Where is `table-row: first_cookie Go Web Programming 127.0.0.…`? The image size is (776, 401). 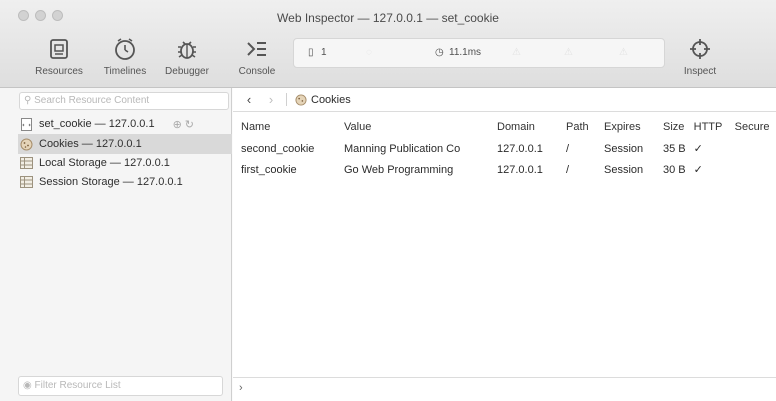 table-row: first_cookie Go Web Programming 127.0.0.… is located at coordinates (502, 169).